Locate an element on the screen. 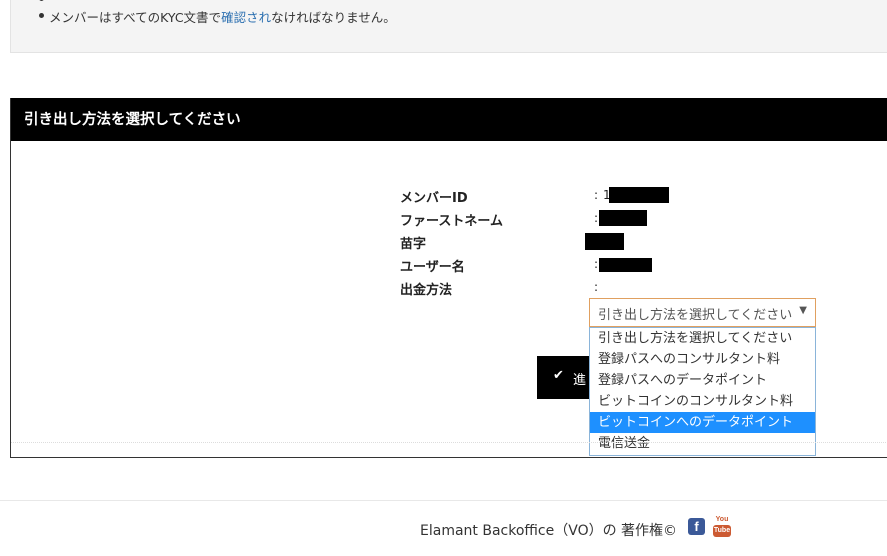 This screenshot has width=887, height=556. youtube-glyph-top: You is located at coordinates (722, 519).